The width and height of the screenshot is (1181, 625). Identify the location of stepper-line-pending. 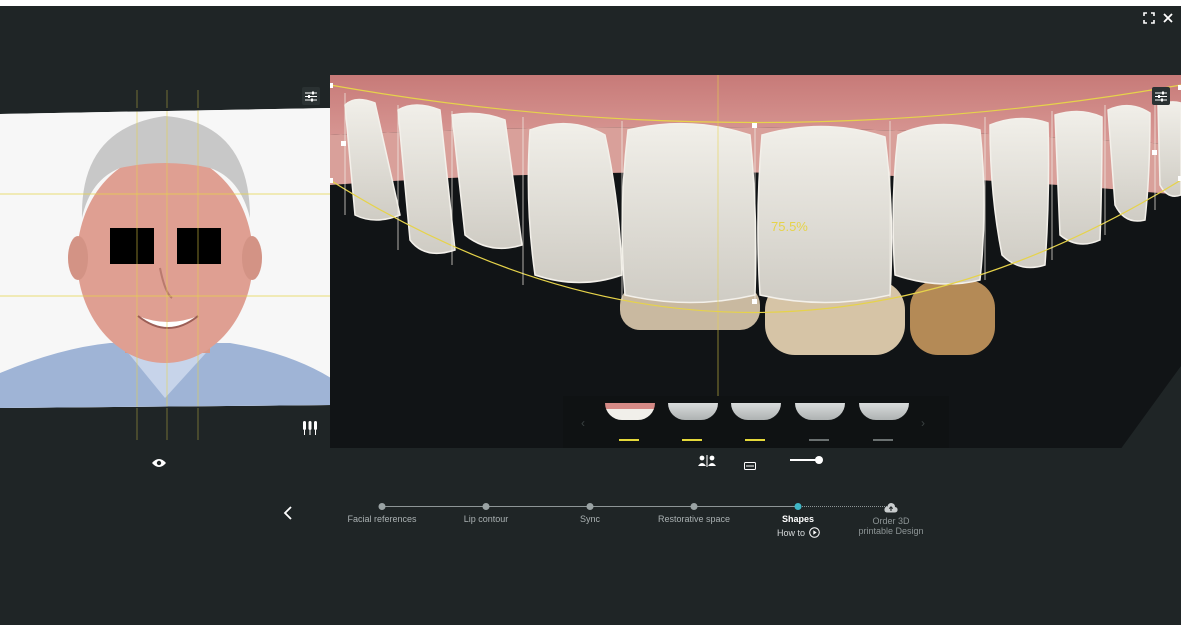
(844, 506).